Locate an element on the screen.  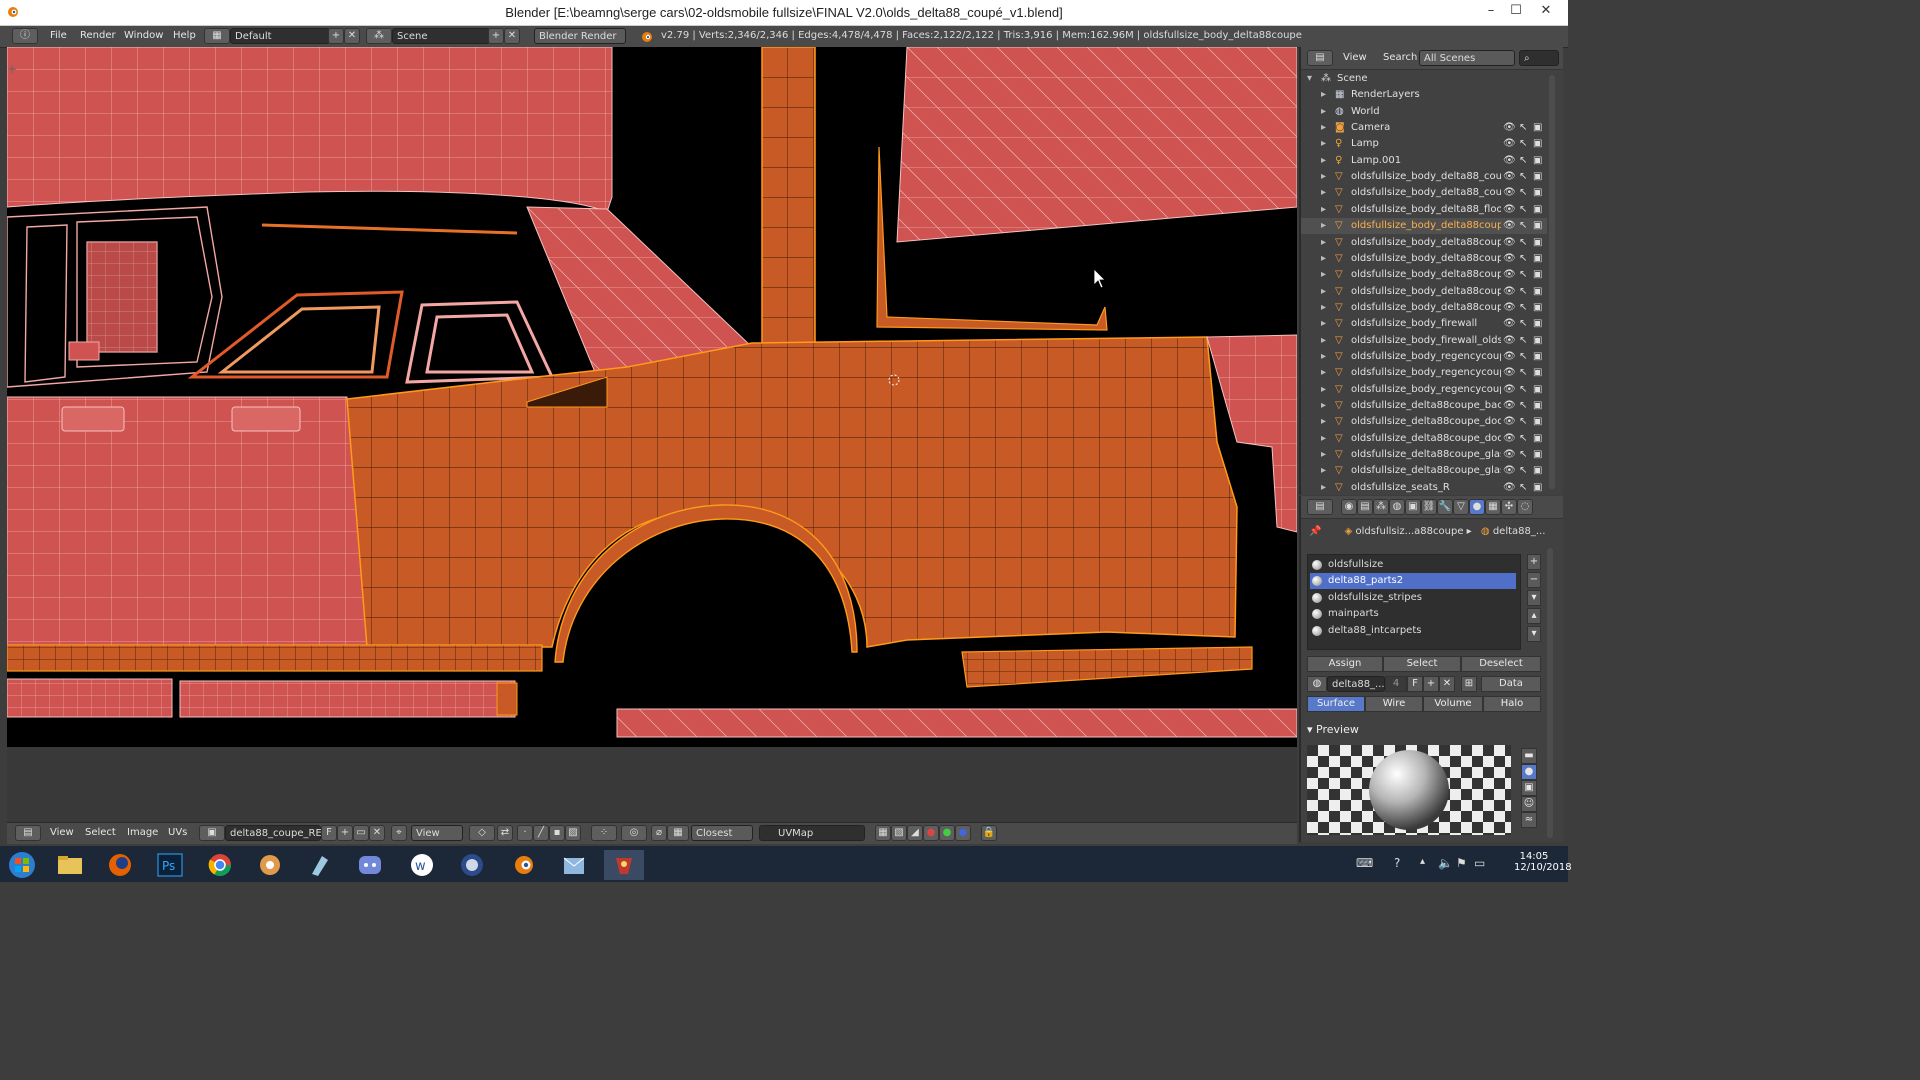
scene-field: Scene is located at coordinates (441, 36).